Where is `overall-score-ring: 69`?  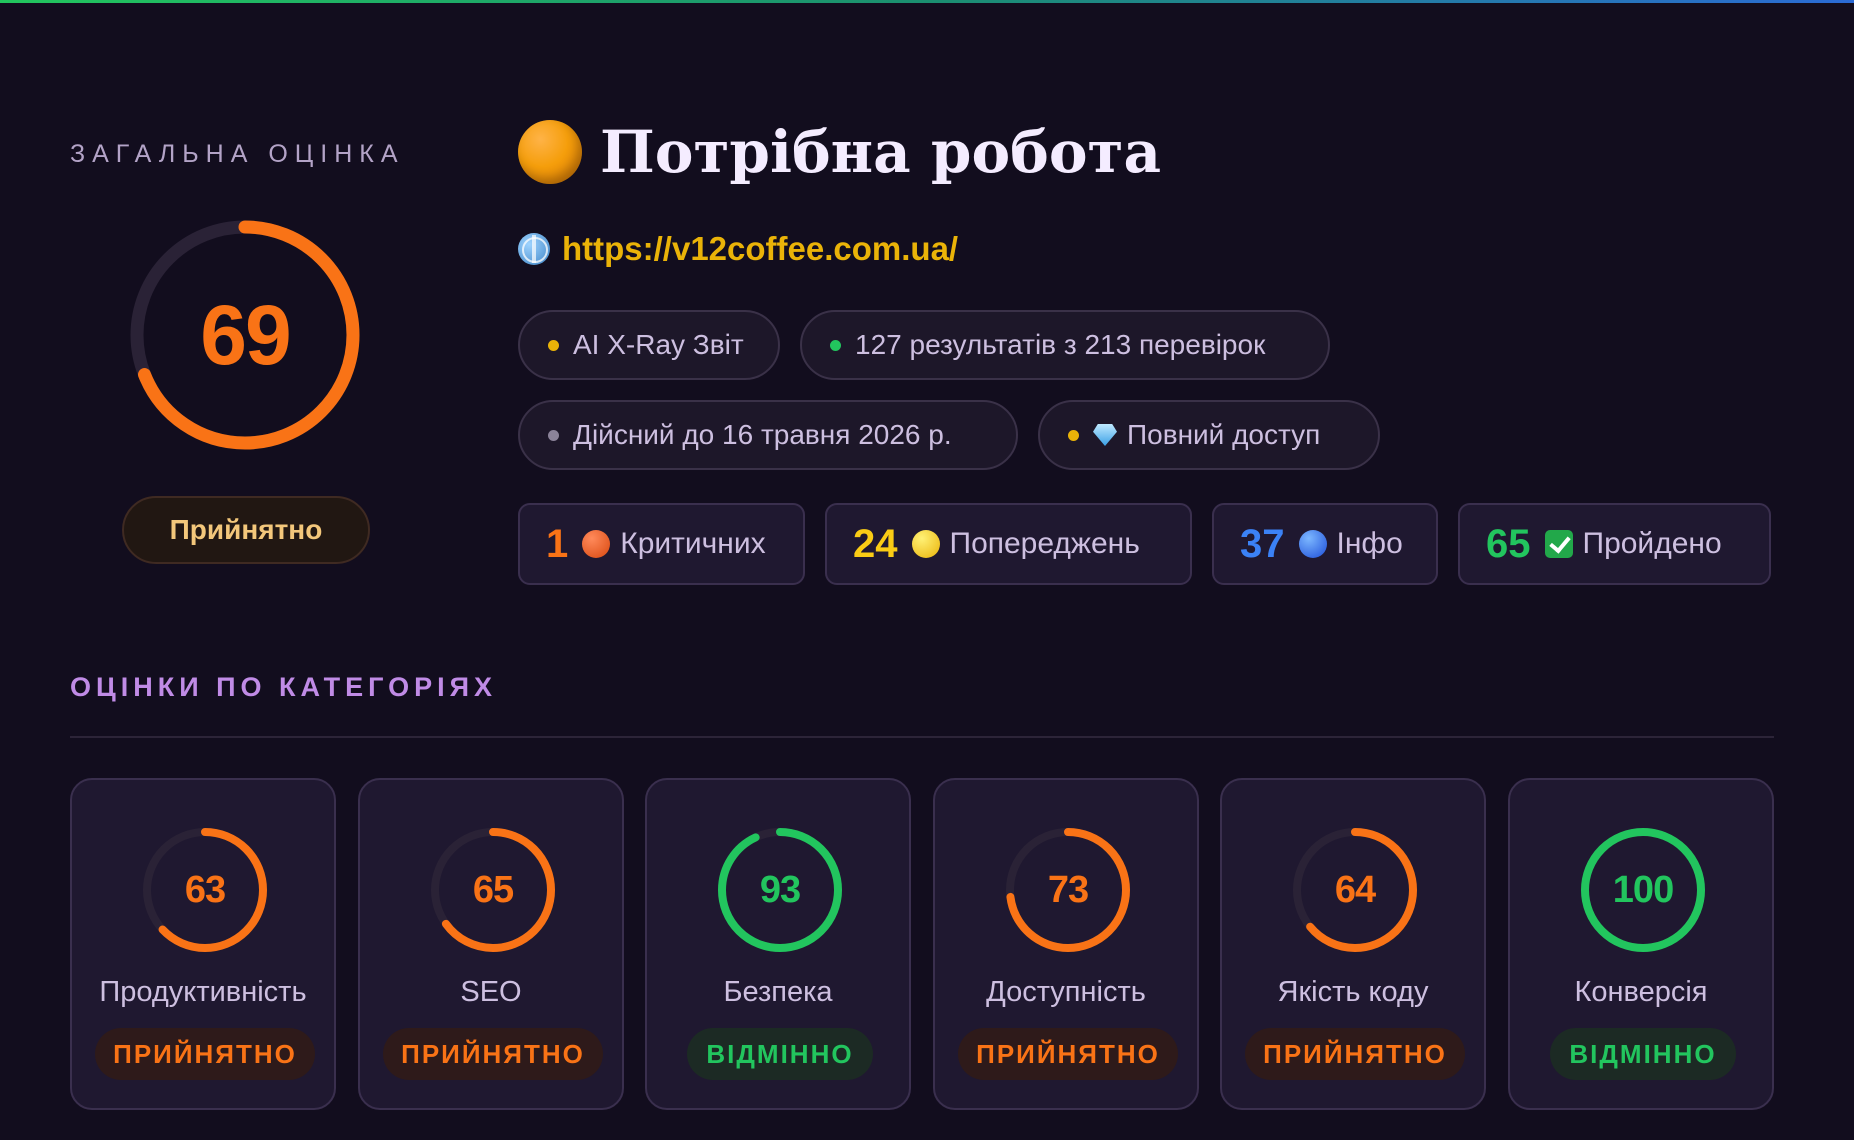 overall-score-ring: 69 is located at coordinates (245, 335).